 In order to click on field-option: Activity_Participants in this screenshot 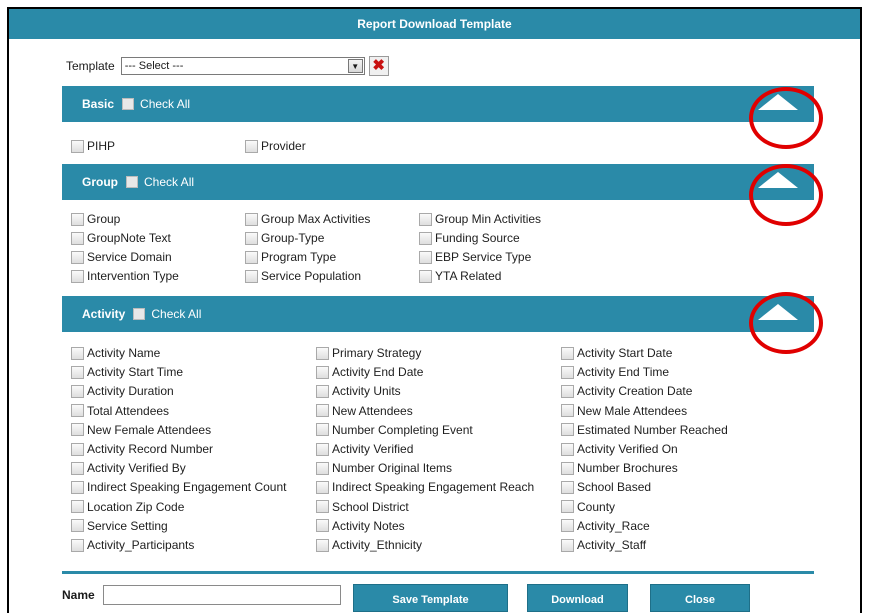, I will do `click(132, 545)`.